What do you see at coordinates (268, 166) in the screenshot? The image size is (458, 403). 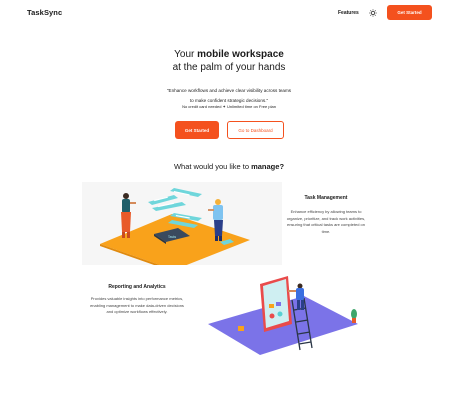 I see `section-heading-bold: manage?` at bounding box center [268, 166].